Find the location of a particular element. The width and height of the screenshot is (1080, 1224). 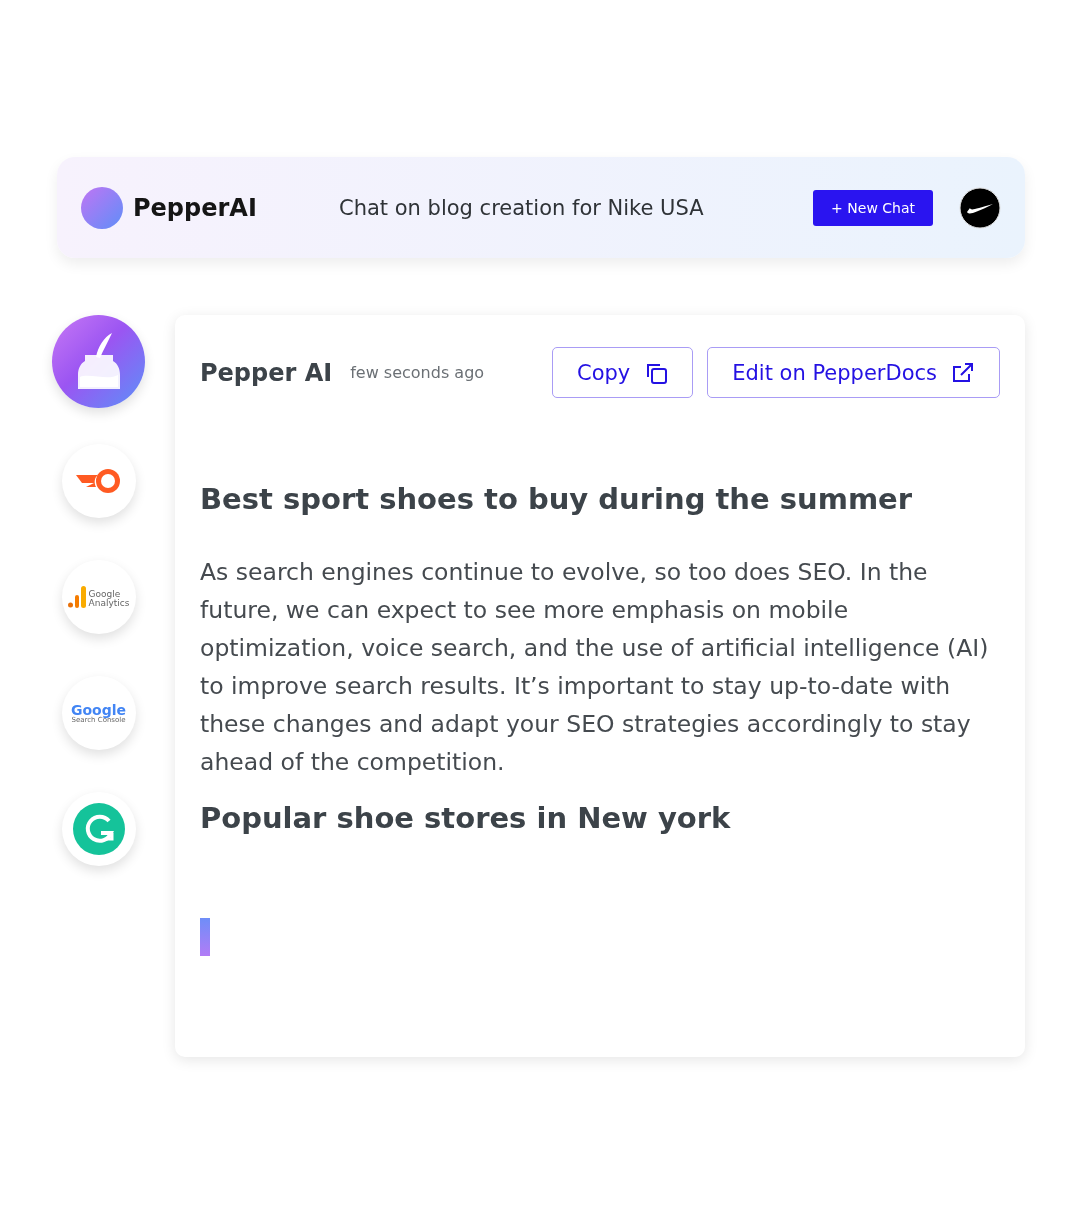

logo-text: Analytics is located at coordinates (109, 603).